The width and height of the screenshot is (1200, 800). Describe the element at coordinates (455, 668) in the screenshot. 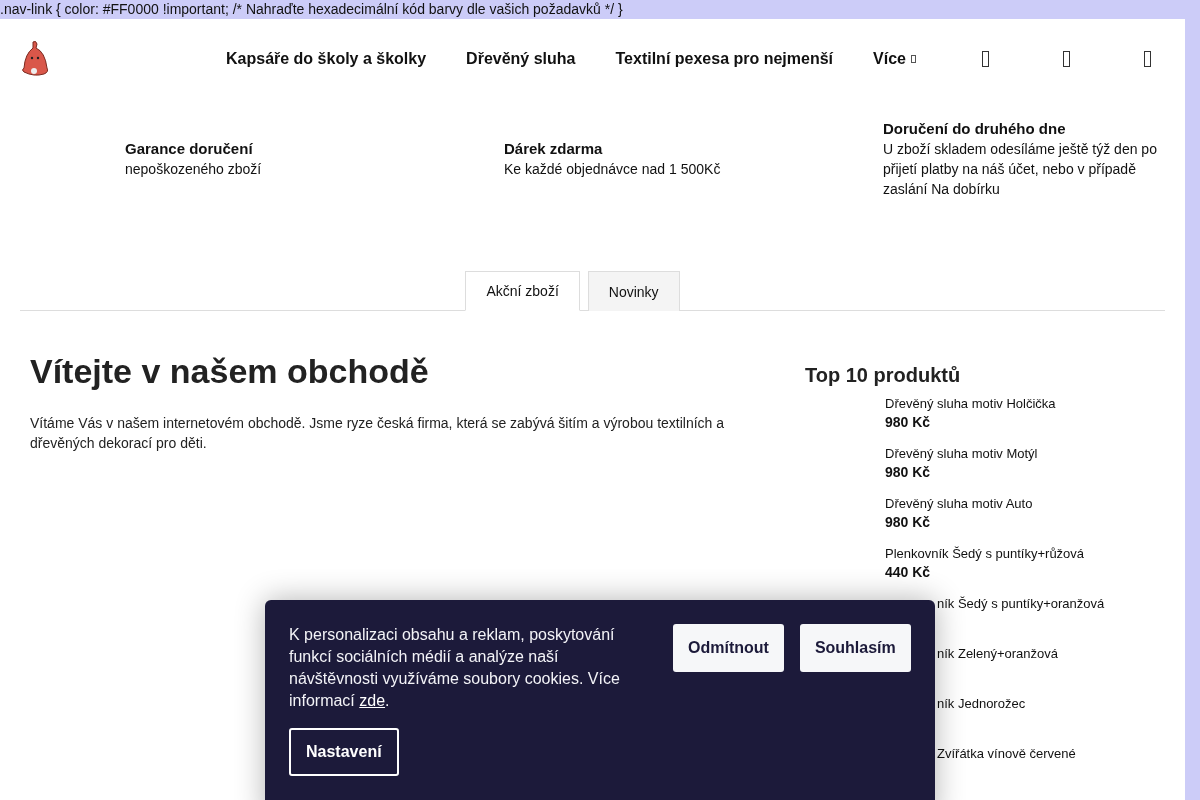

I see `cookie-notice-text: K personalizaci obsahu a reklam, poskytování funkcí sociálních médií a analýze naší návštěvnosti využíváme soubory cookies. Více informací zde.` at that location.